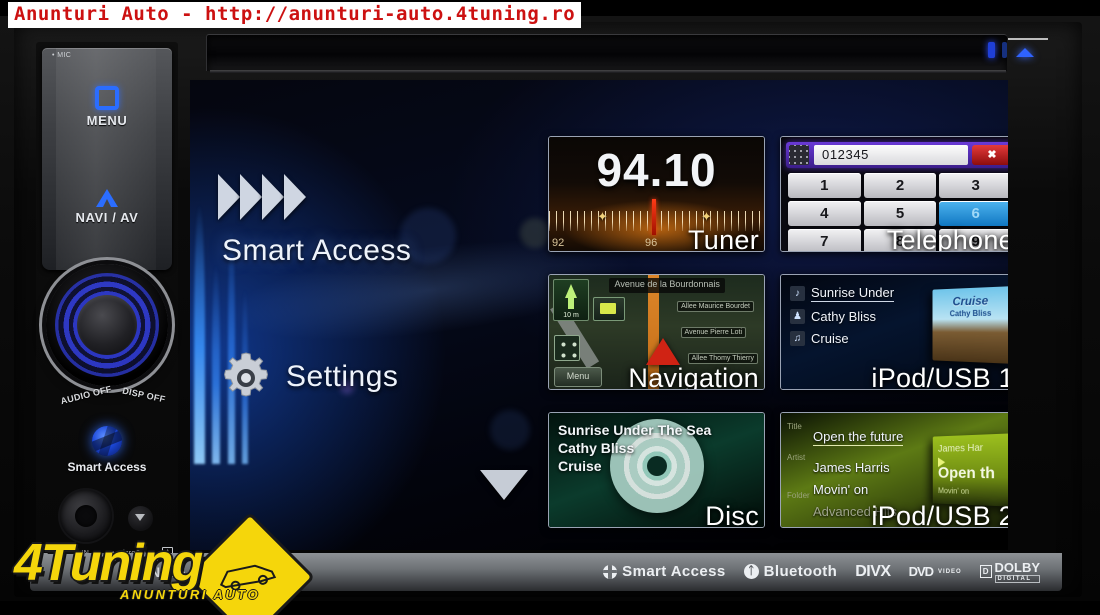  Describe the element at coordinates (853, 293) in the screenshot. I see `track-title: Sunrise Under` at that location.